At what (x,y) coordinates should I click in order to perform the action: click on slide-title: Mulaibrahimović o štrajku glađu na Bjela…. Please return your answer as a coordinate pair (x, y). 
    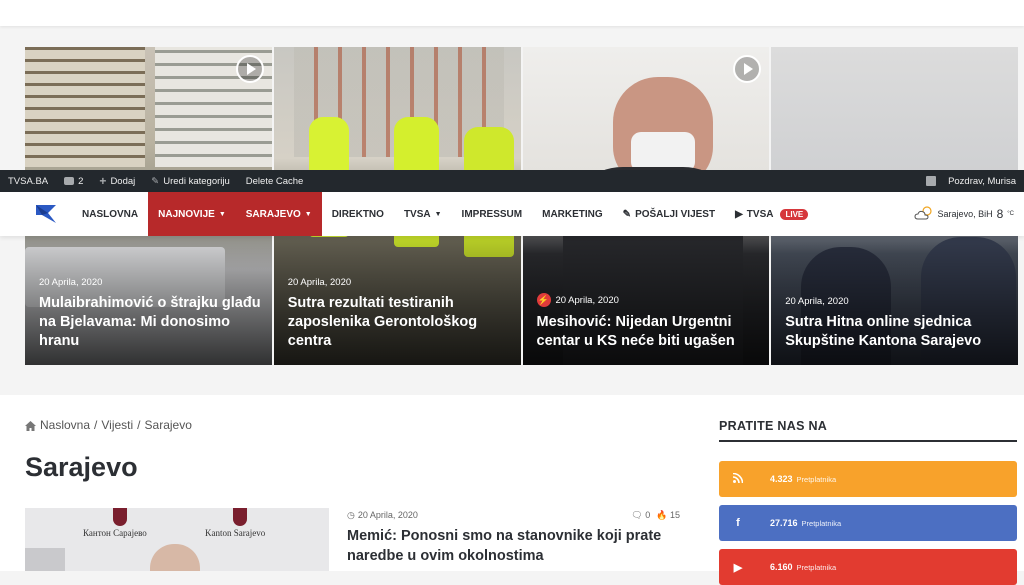
    Looking at the image, I should click on (150, 322).